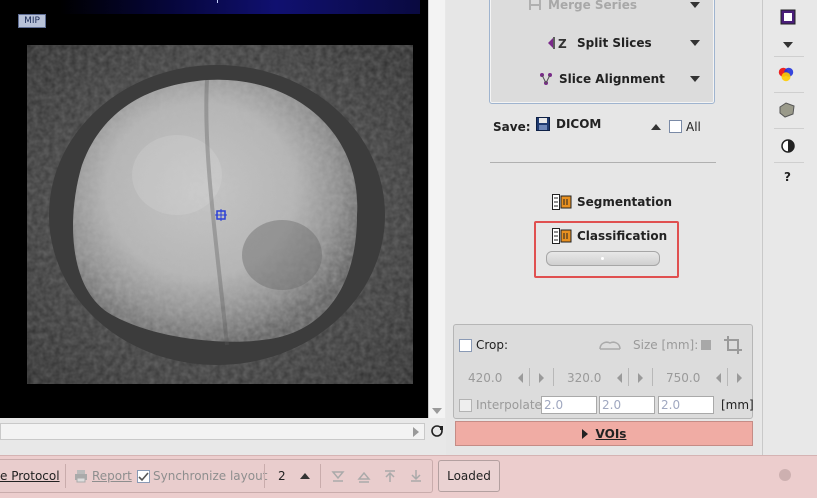 This screenshot has width=817, height=498. What do you see at coordinates (695, 79) in the screenshot?
I see `slice-alignment-dropdown-icon` at bounding box center [695, 79].